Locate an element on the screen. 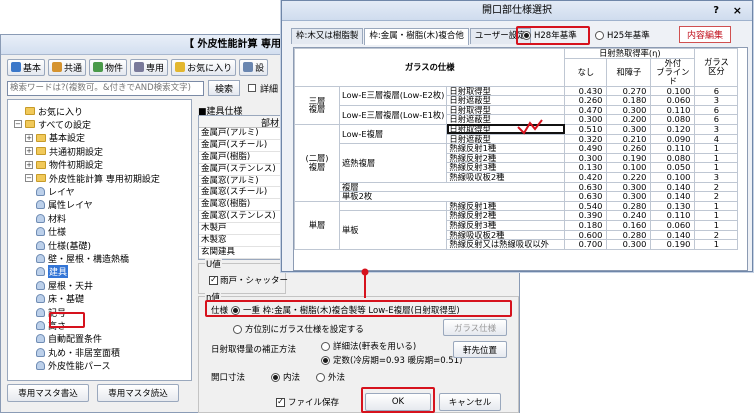  standard-h25: H25年基準 is located at coordinates (622, 35).